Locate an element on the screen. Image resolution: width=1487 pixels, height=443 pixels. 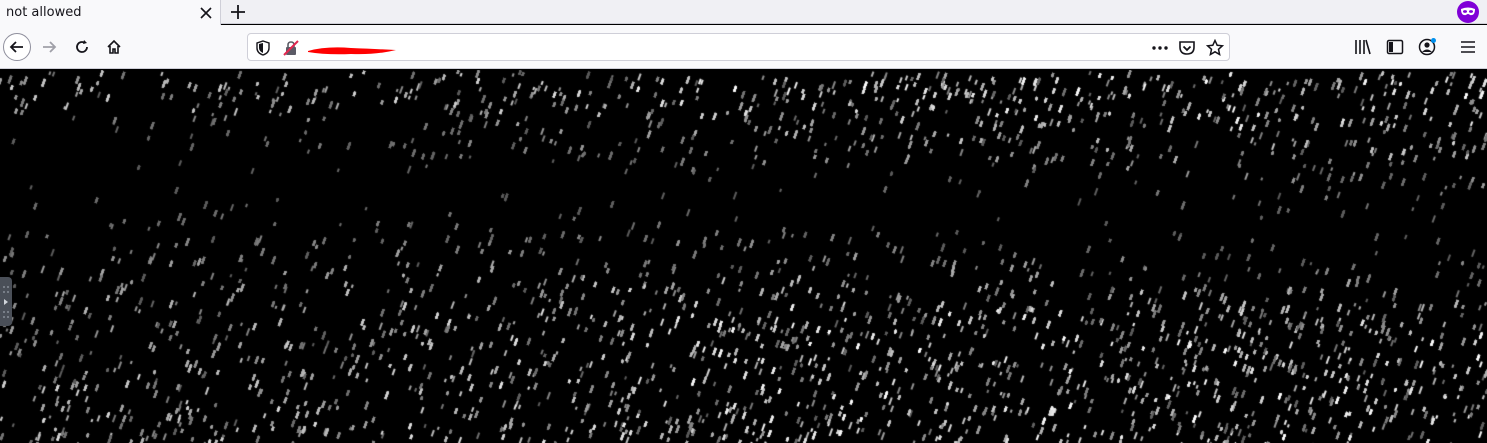
bookmark-star-icon is located at coordinates (1215, 47).